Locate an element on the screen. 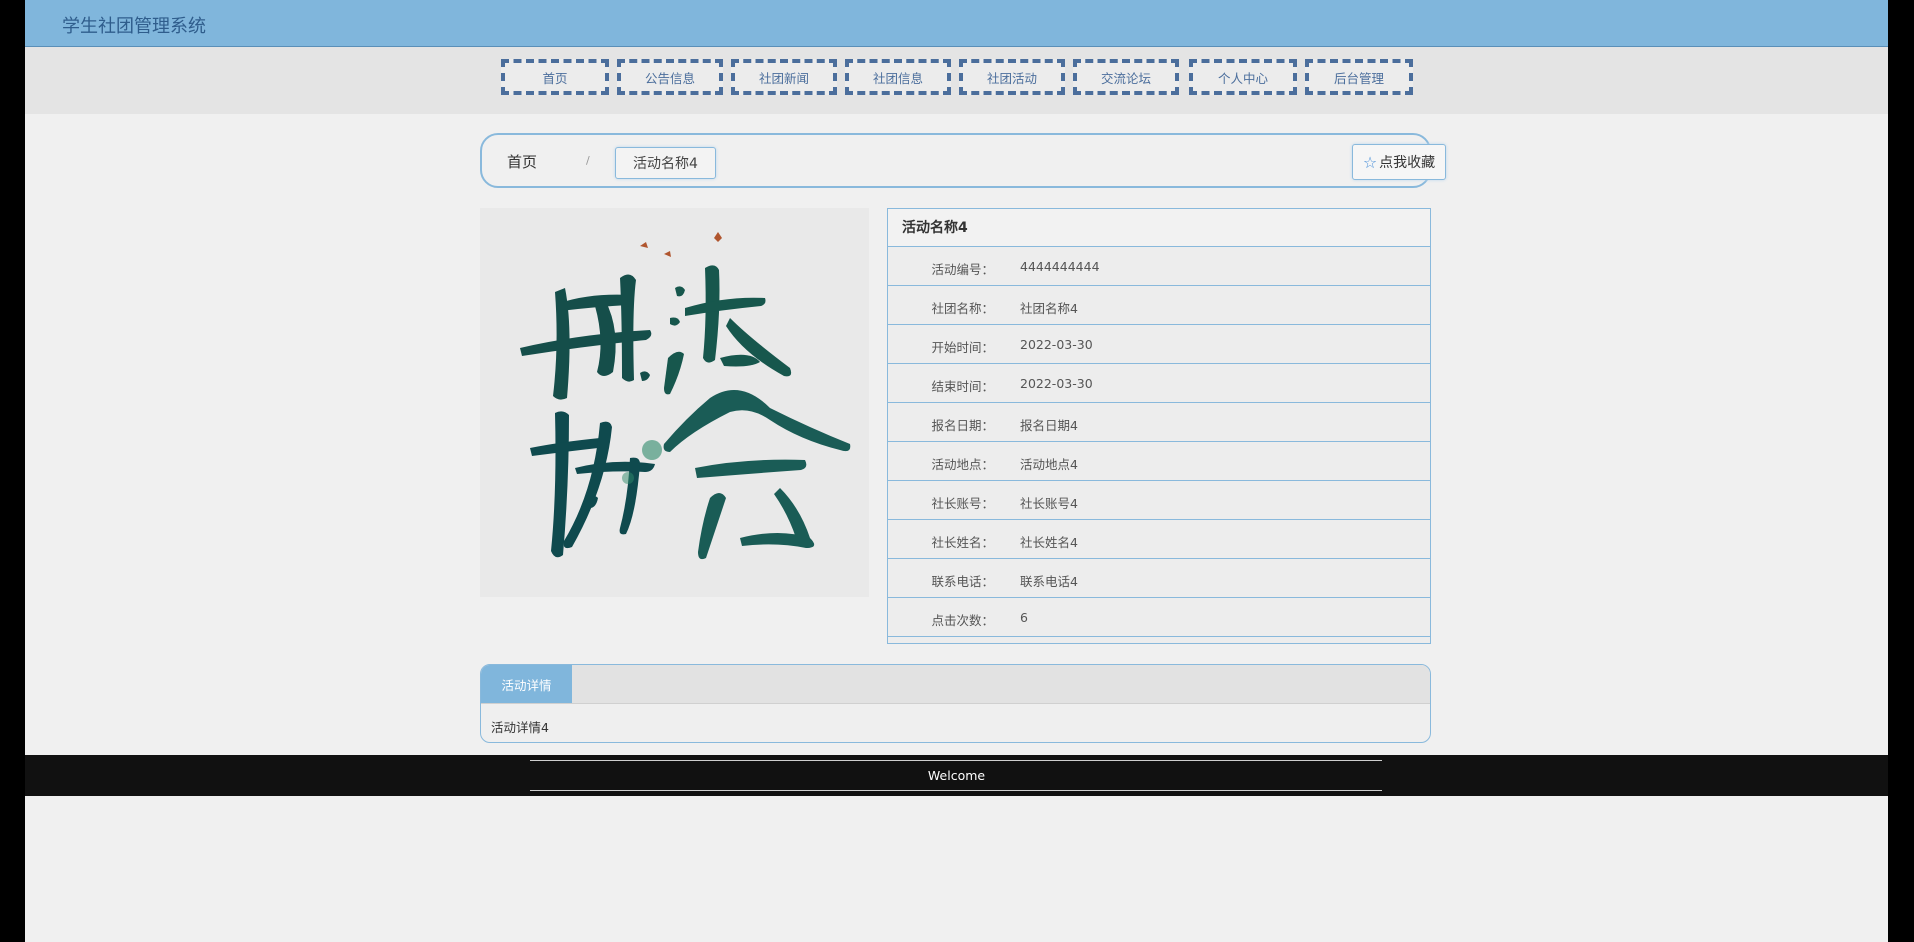 The width and height of the screenshot is (1914, 942). nav-item-forum: 交流论坛 is located at coordinates (1126, 77).